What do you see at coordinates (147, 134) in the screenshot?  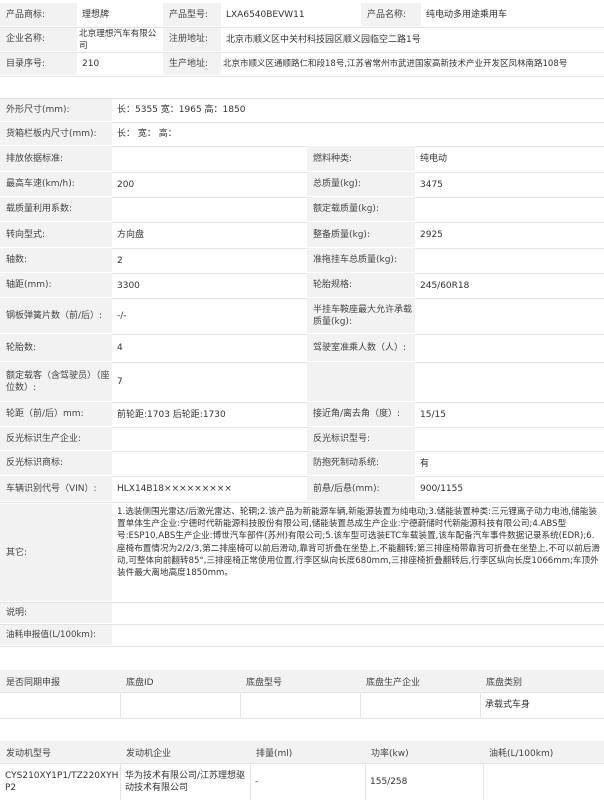 I see `spec-value: 长： 宽： 高：` at bounding box center [147, 134].